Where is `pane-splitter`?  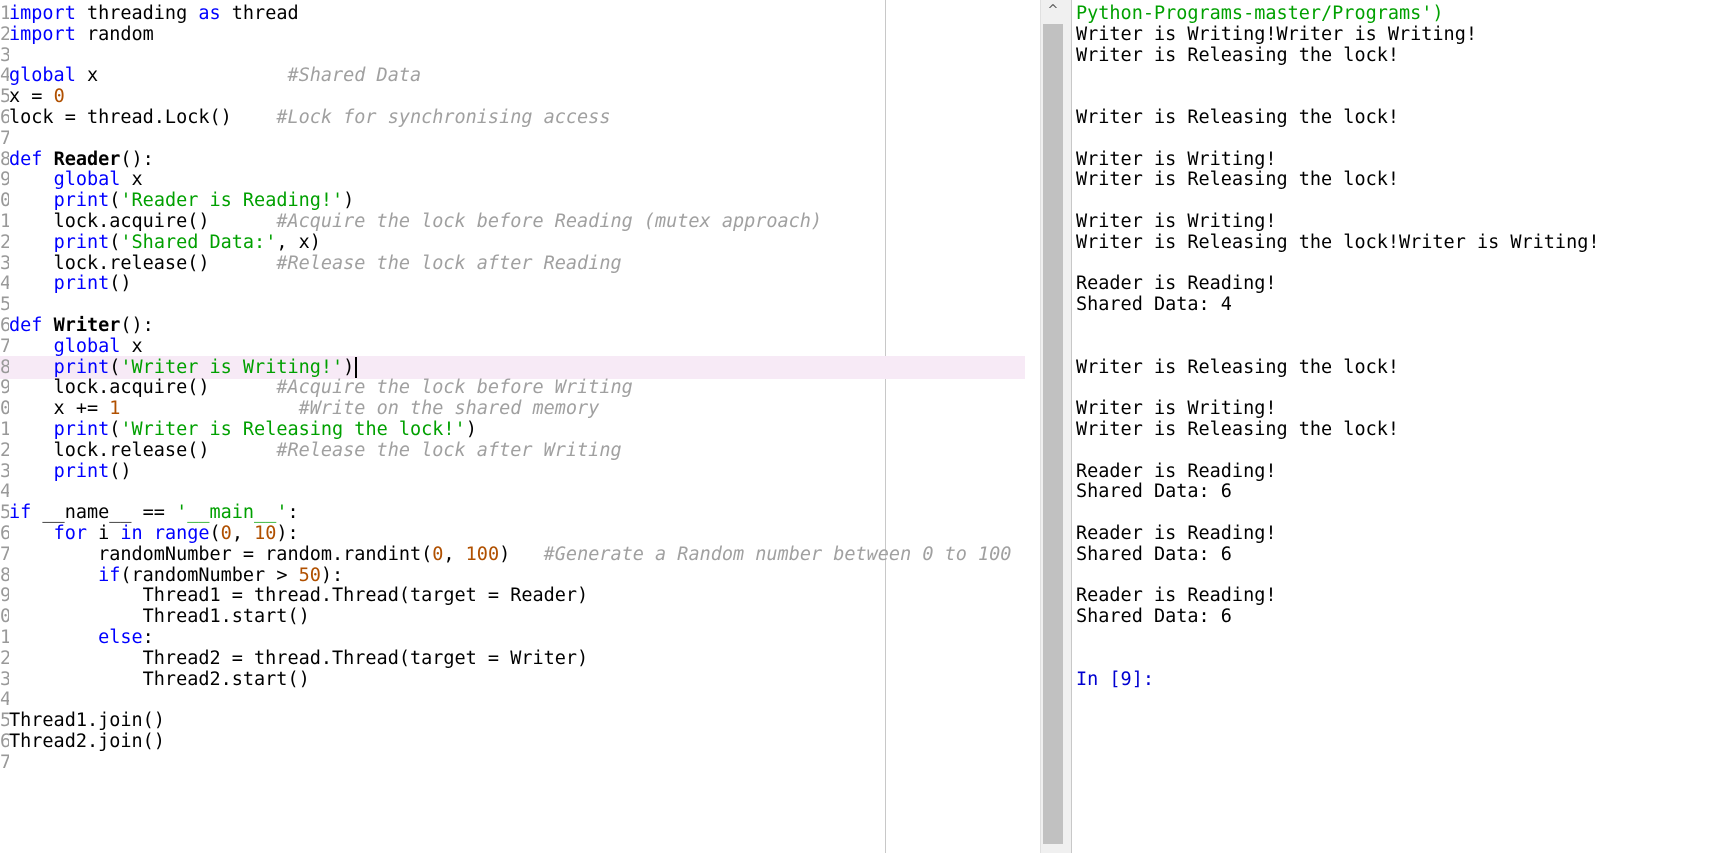
pane-splitter is located at coordinates (1068, 426).